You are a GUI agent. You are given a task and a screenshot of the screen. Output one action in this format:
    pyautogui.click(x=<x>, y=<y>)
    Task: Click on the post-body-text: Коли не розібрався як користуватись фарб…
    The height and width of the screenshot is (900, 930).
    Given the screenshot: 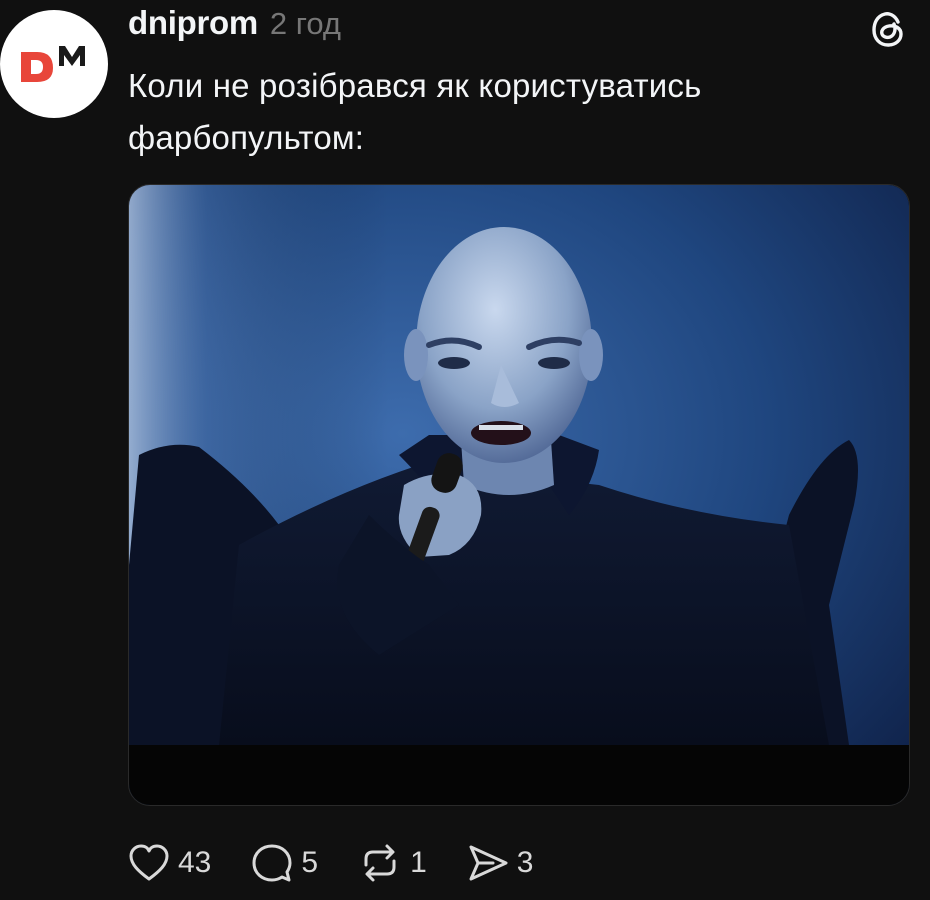 What is the action you would take?
    pyautogui.click(x=415, y=111)
    